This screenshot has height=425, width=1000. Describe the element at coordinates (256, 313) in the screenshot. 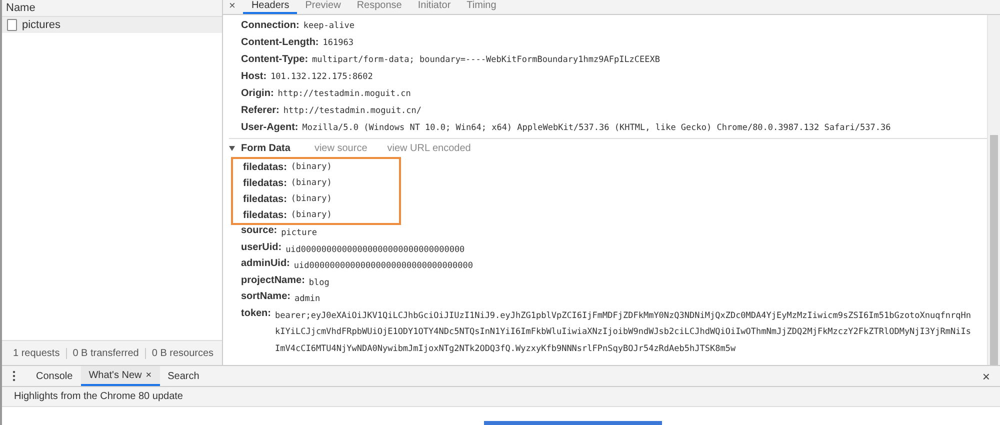

I see `field-name: token:` at that location.